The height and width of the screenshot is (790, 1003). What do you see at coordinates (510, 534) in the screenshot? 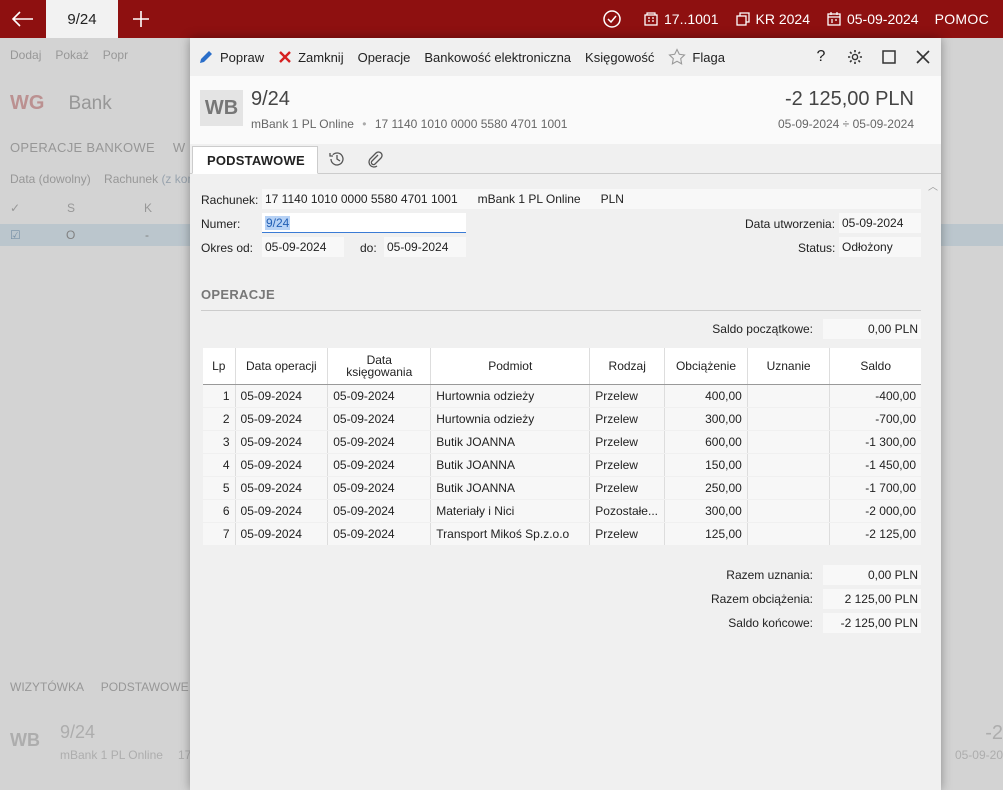
I see `cell-party: Transport Mikoś Sp.z.o.o` at bounding box center [510, 534].